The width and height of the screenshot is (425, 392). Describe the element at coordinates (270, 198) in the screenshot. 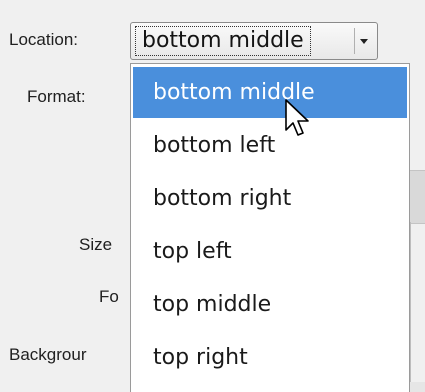

I see `dropdown-option-bottom-right: bottom right` at that location.